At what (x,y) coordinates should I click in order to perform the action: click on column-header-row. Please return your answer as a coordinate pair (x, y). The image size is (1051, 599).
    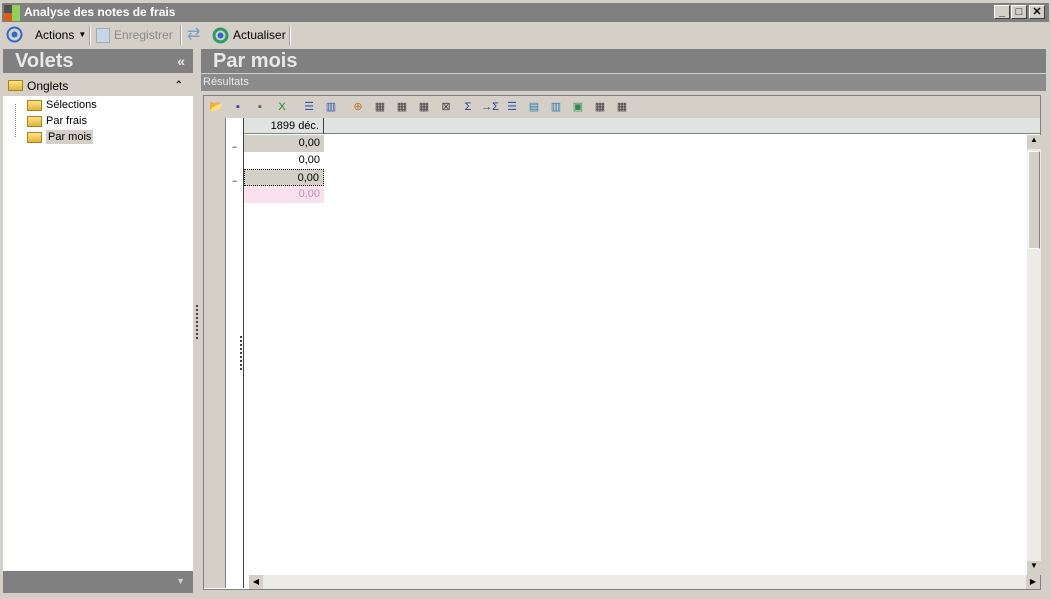
    Looking at the image, I should click on (633, 126).